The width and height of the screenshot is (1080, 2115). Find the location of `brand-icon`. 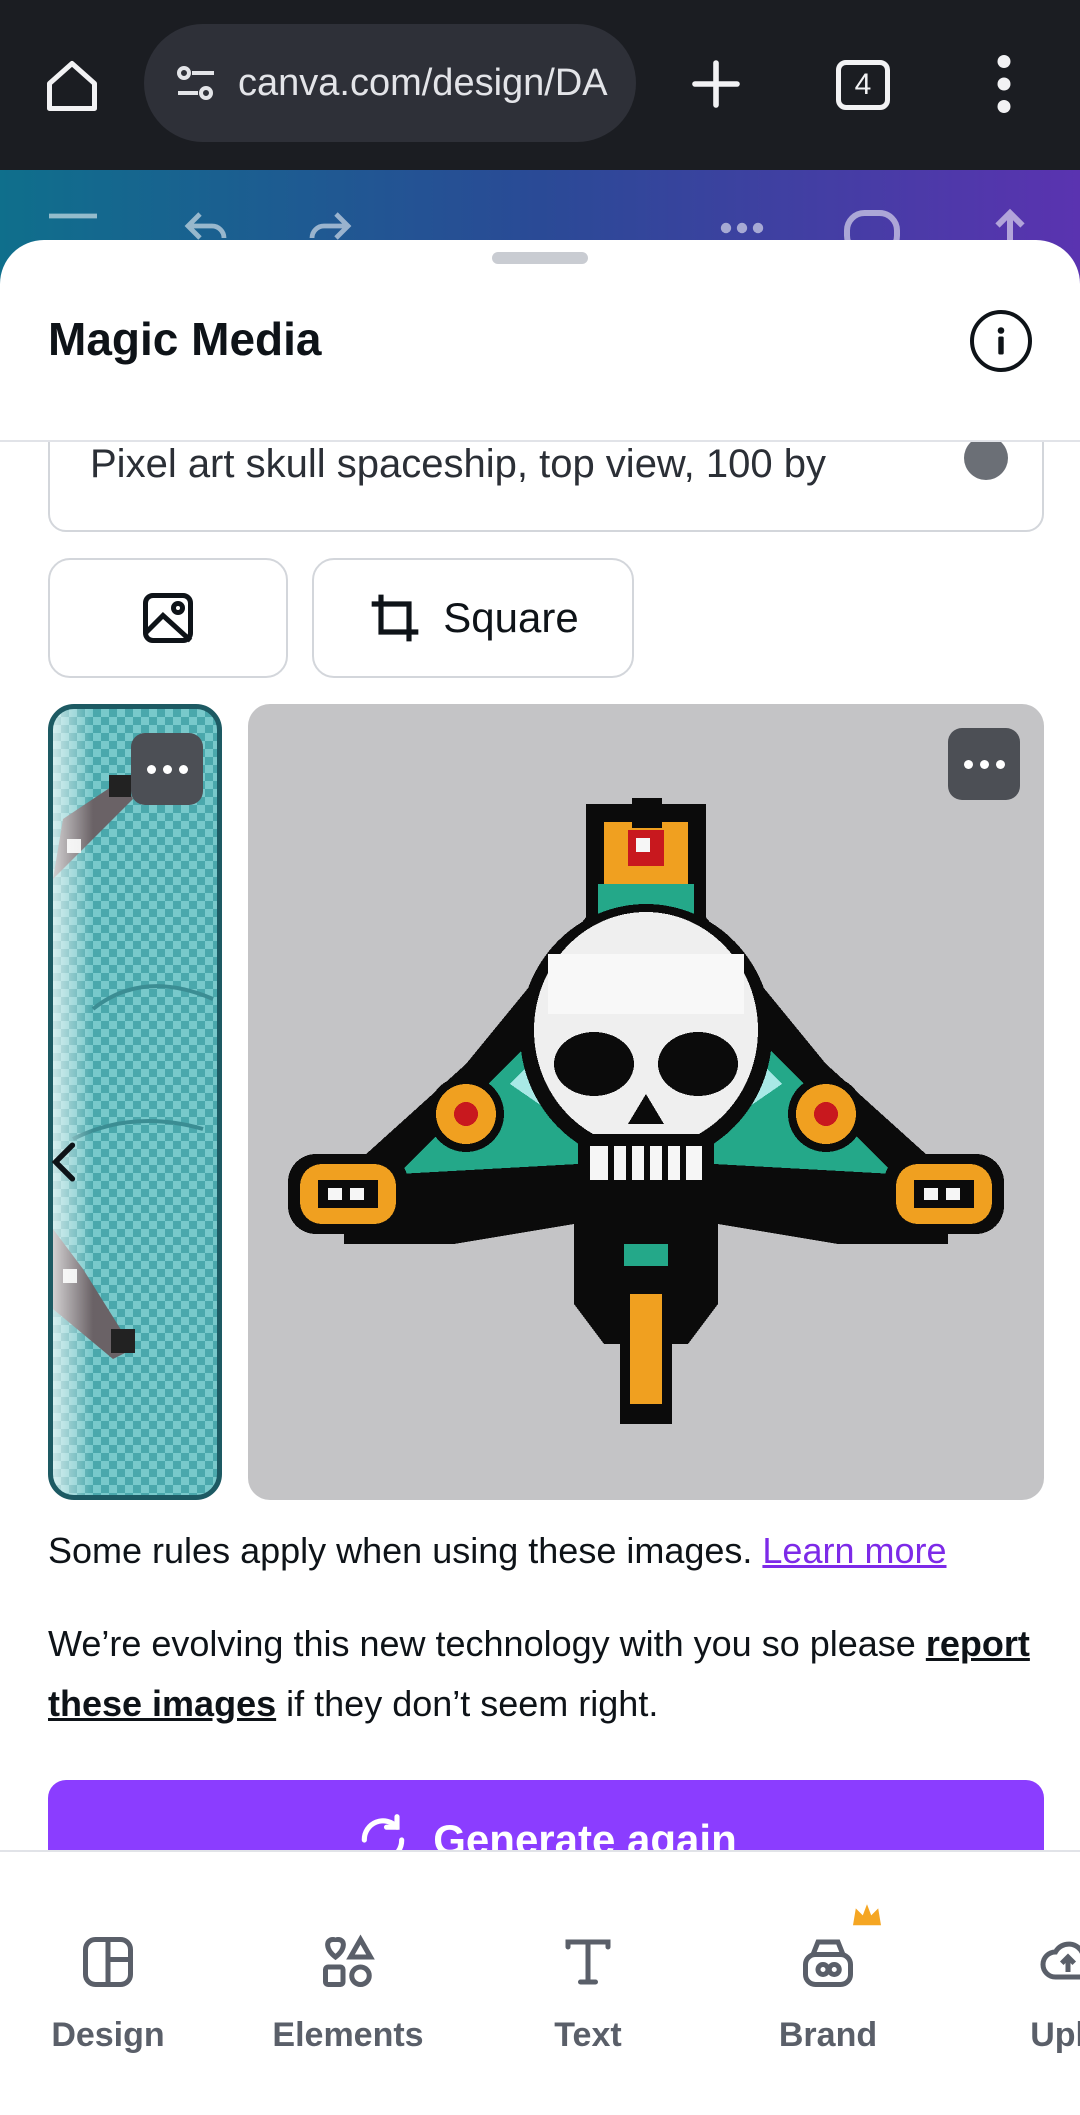

brand-icon is located at coordinates (838, 1953).